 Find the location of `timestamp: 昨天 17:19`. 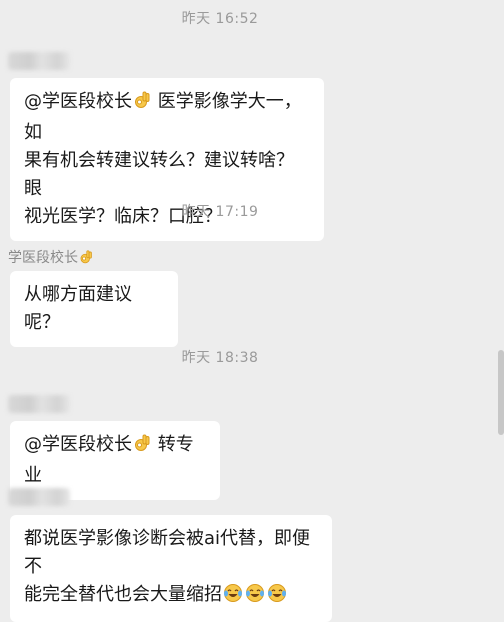

timestamp: 昨天 17:19 is located at coordinates (220, 212).